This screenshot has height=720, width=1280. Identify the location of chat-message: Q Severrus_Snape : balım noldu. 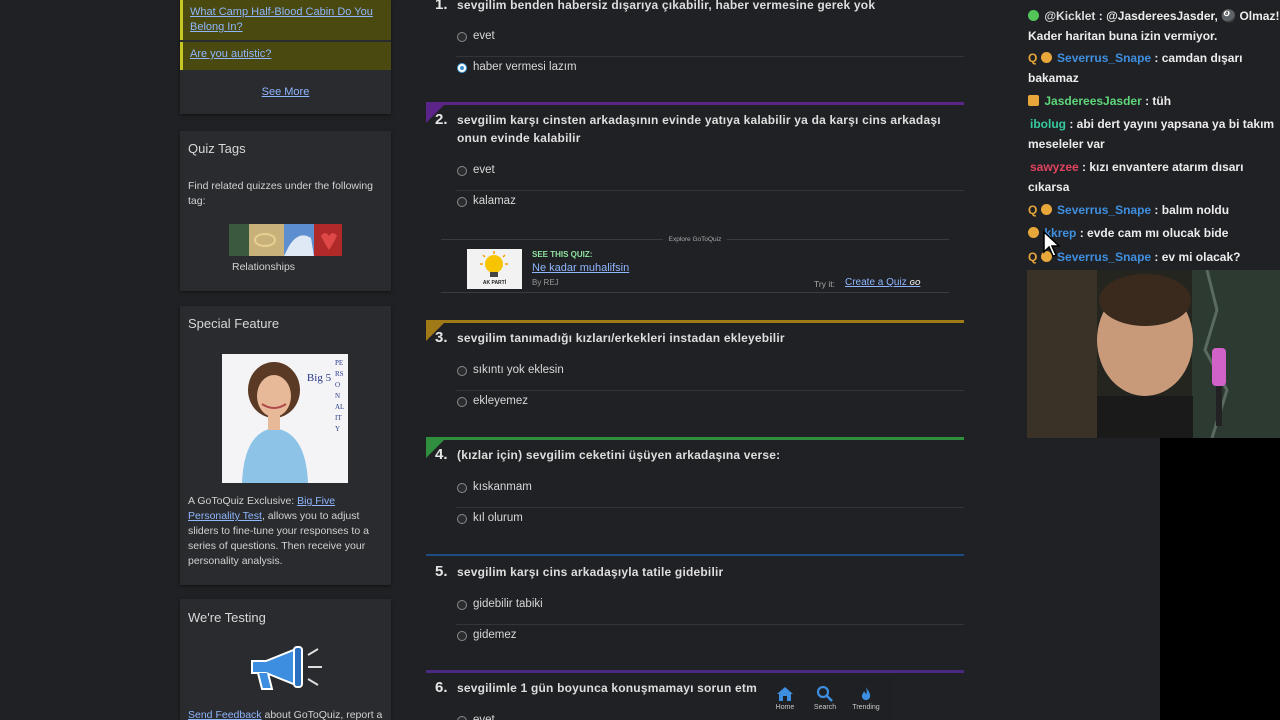
(1154, 210).